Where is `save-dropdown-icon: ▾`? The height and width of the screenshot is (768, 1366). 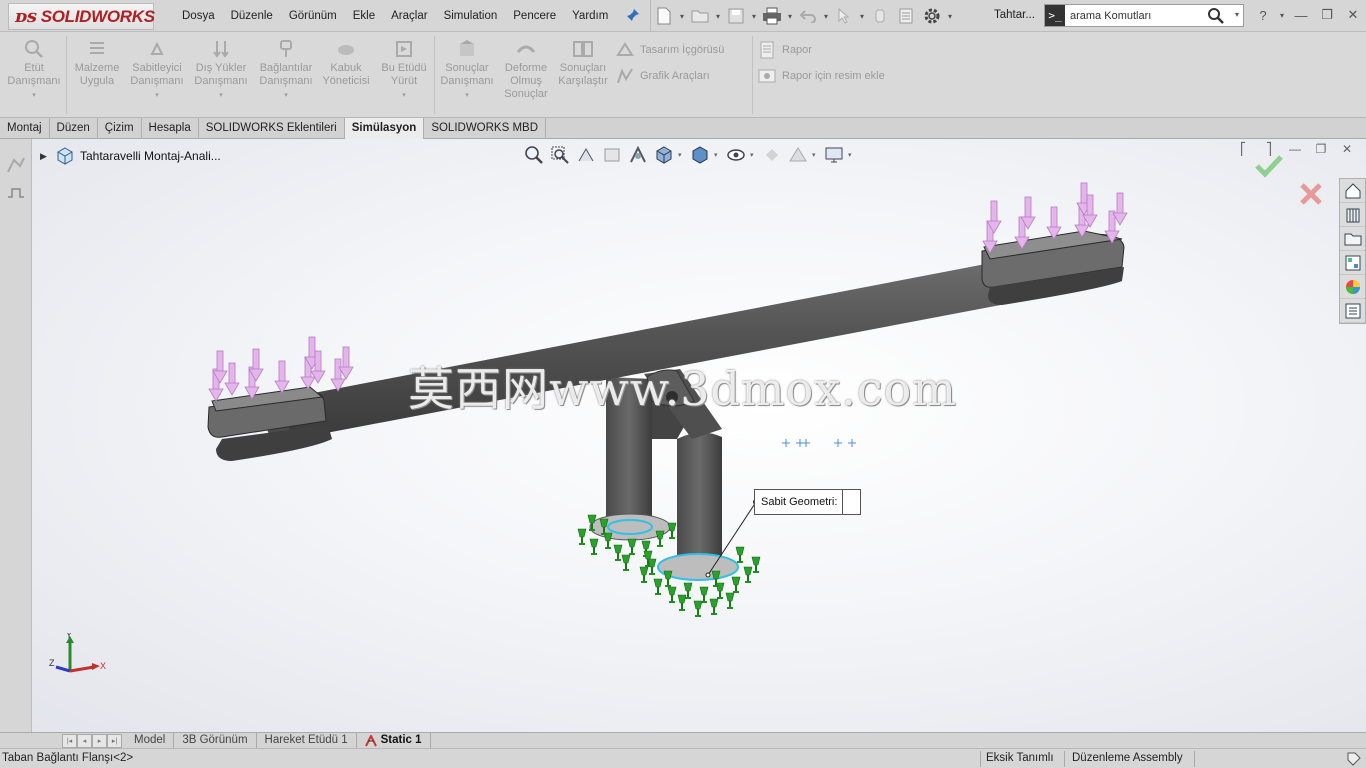
save-dropdown-icon: ▾ is located at coordinates (754, 16).